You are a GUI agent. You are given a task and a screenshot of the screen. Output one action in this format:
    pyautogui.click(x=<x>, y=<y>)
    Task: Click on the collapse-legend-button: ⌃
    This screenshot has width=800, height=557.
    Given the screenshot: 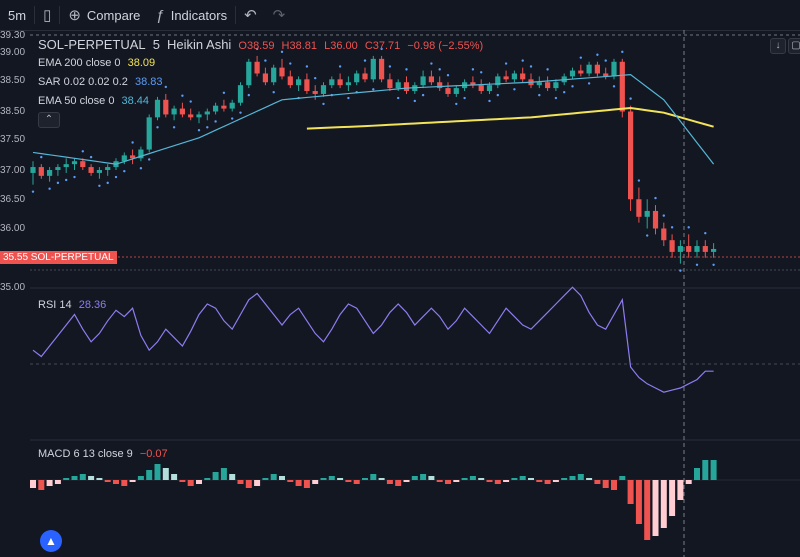 What is the action you would take?
    pyautogui.click(x=49, y=120)
    